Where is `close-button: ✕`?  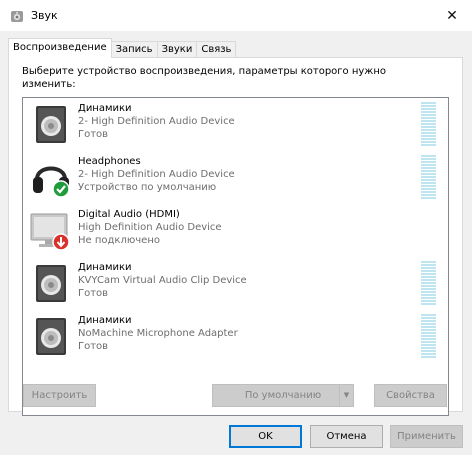
close-button: ✕ is located at coordinates (452, 15).